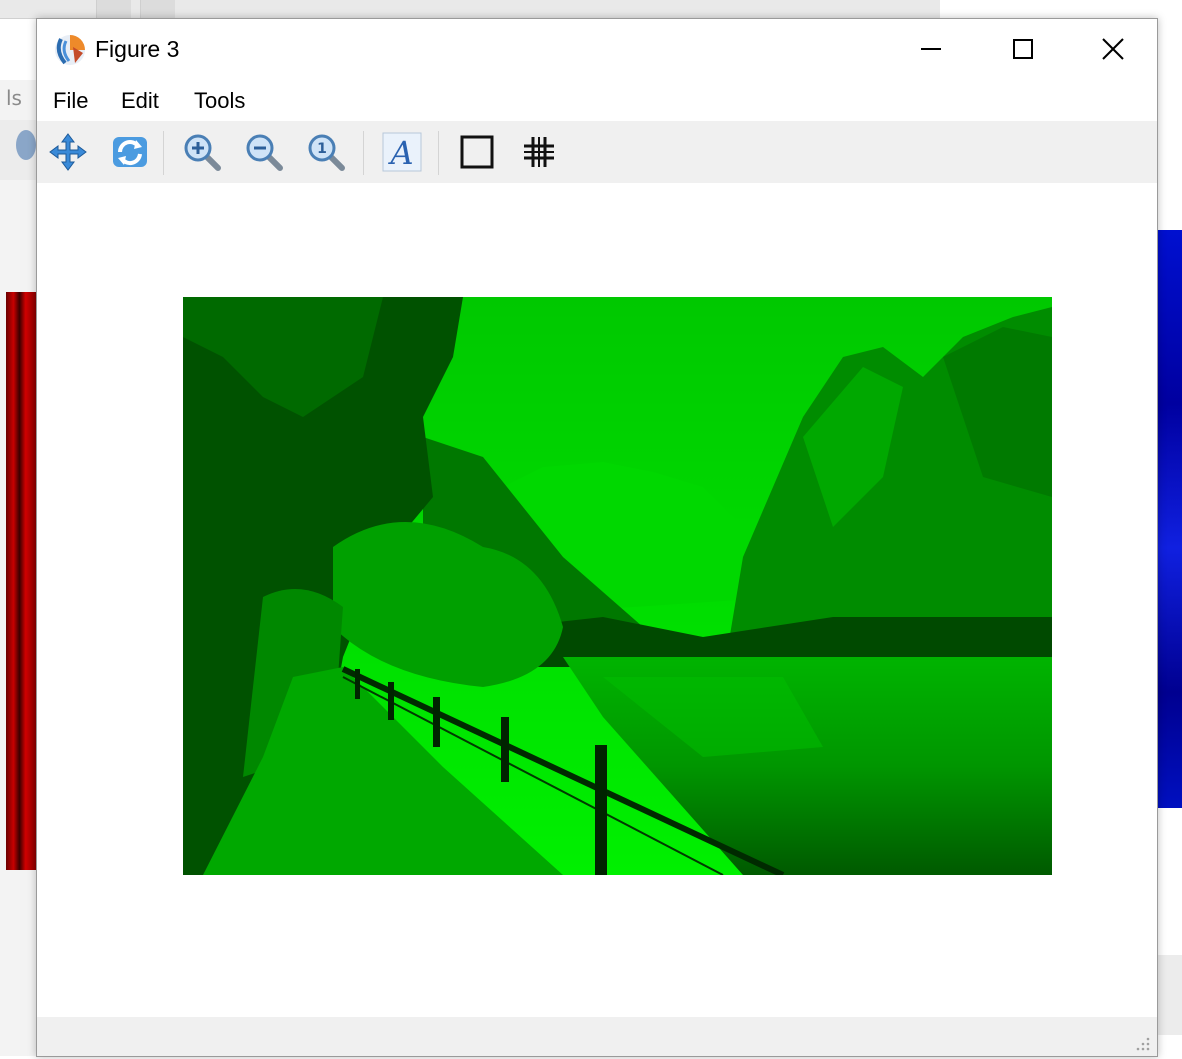 The image size is (1182, 1059). I want to click on window-title: Figure 3, so click(137, 49).